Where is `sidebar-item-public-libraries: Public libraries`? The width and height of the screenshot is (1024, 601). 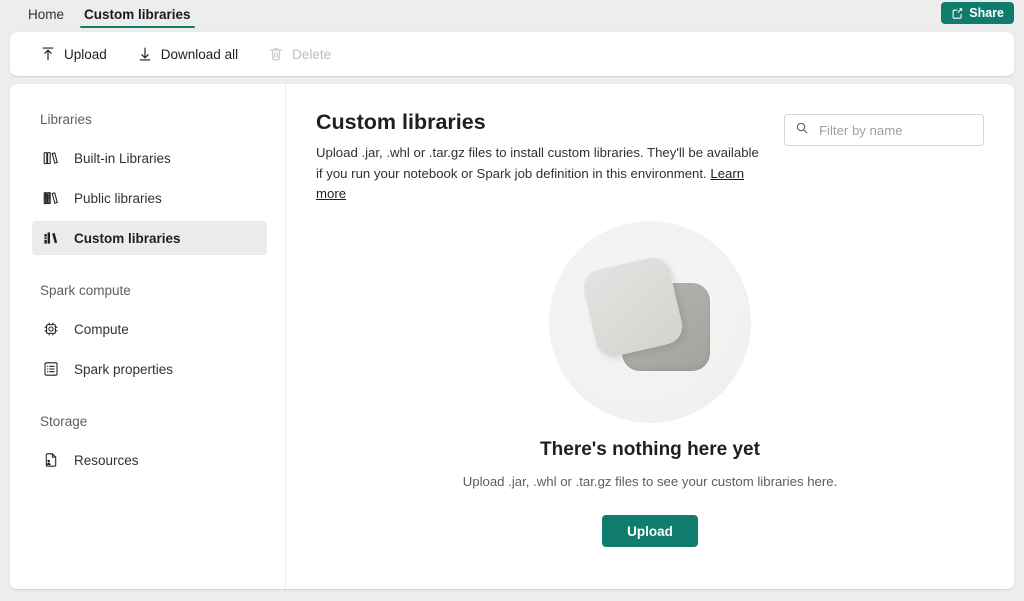 sidebar-item-public-libraries: Public libraries is located at coordinates (149, 198).